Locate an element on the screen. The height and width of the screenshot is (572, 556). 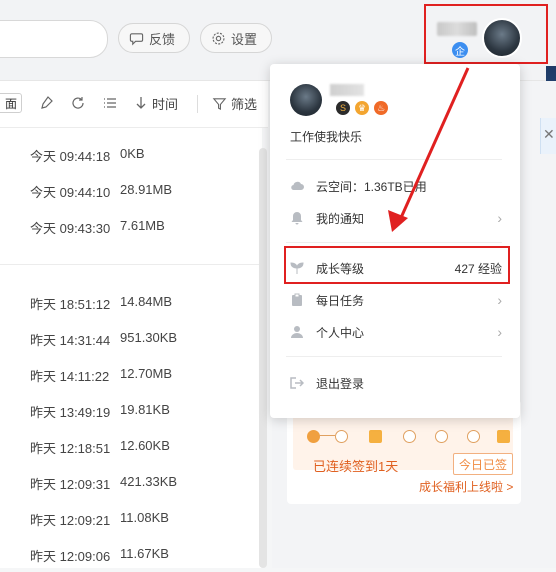
file-time: 今天 09:43:30 is located at coordinates (70, 228).